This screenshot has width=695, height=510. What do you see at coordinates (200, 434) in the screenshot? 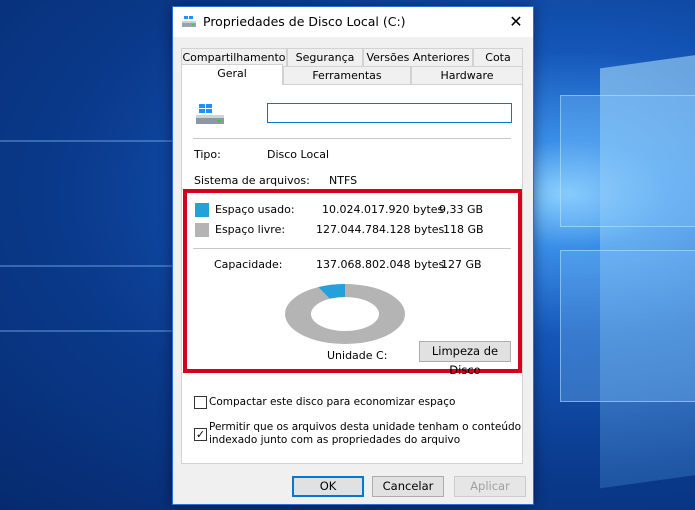
I see `index-checkbox: ✓` at bounding box center [200, 434].